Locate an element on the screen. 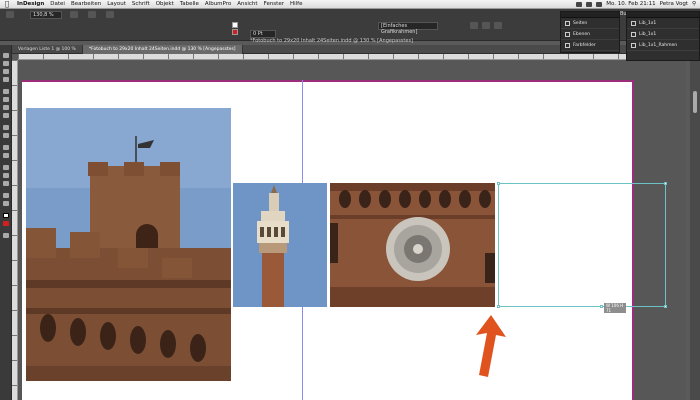 The width and height of the screenshot is (700, 400). fill-proportional-icon is located at coordinates (498, 25).